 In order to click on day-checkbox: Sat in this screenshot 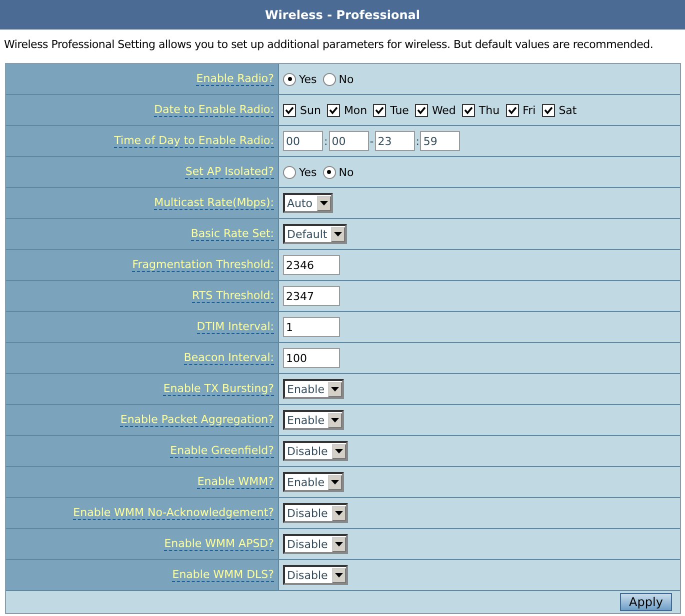, I will do `click(559, 110)`.